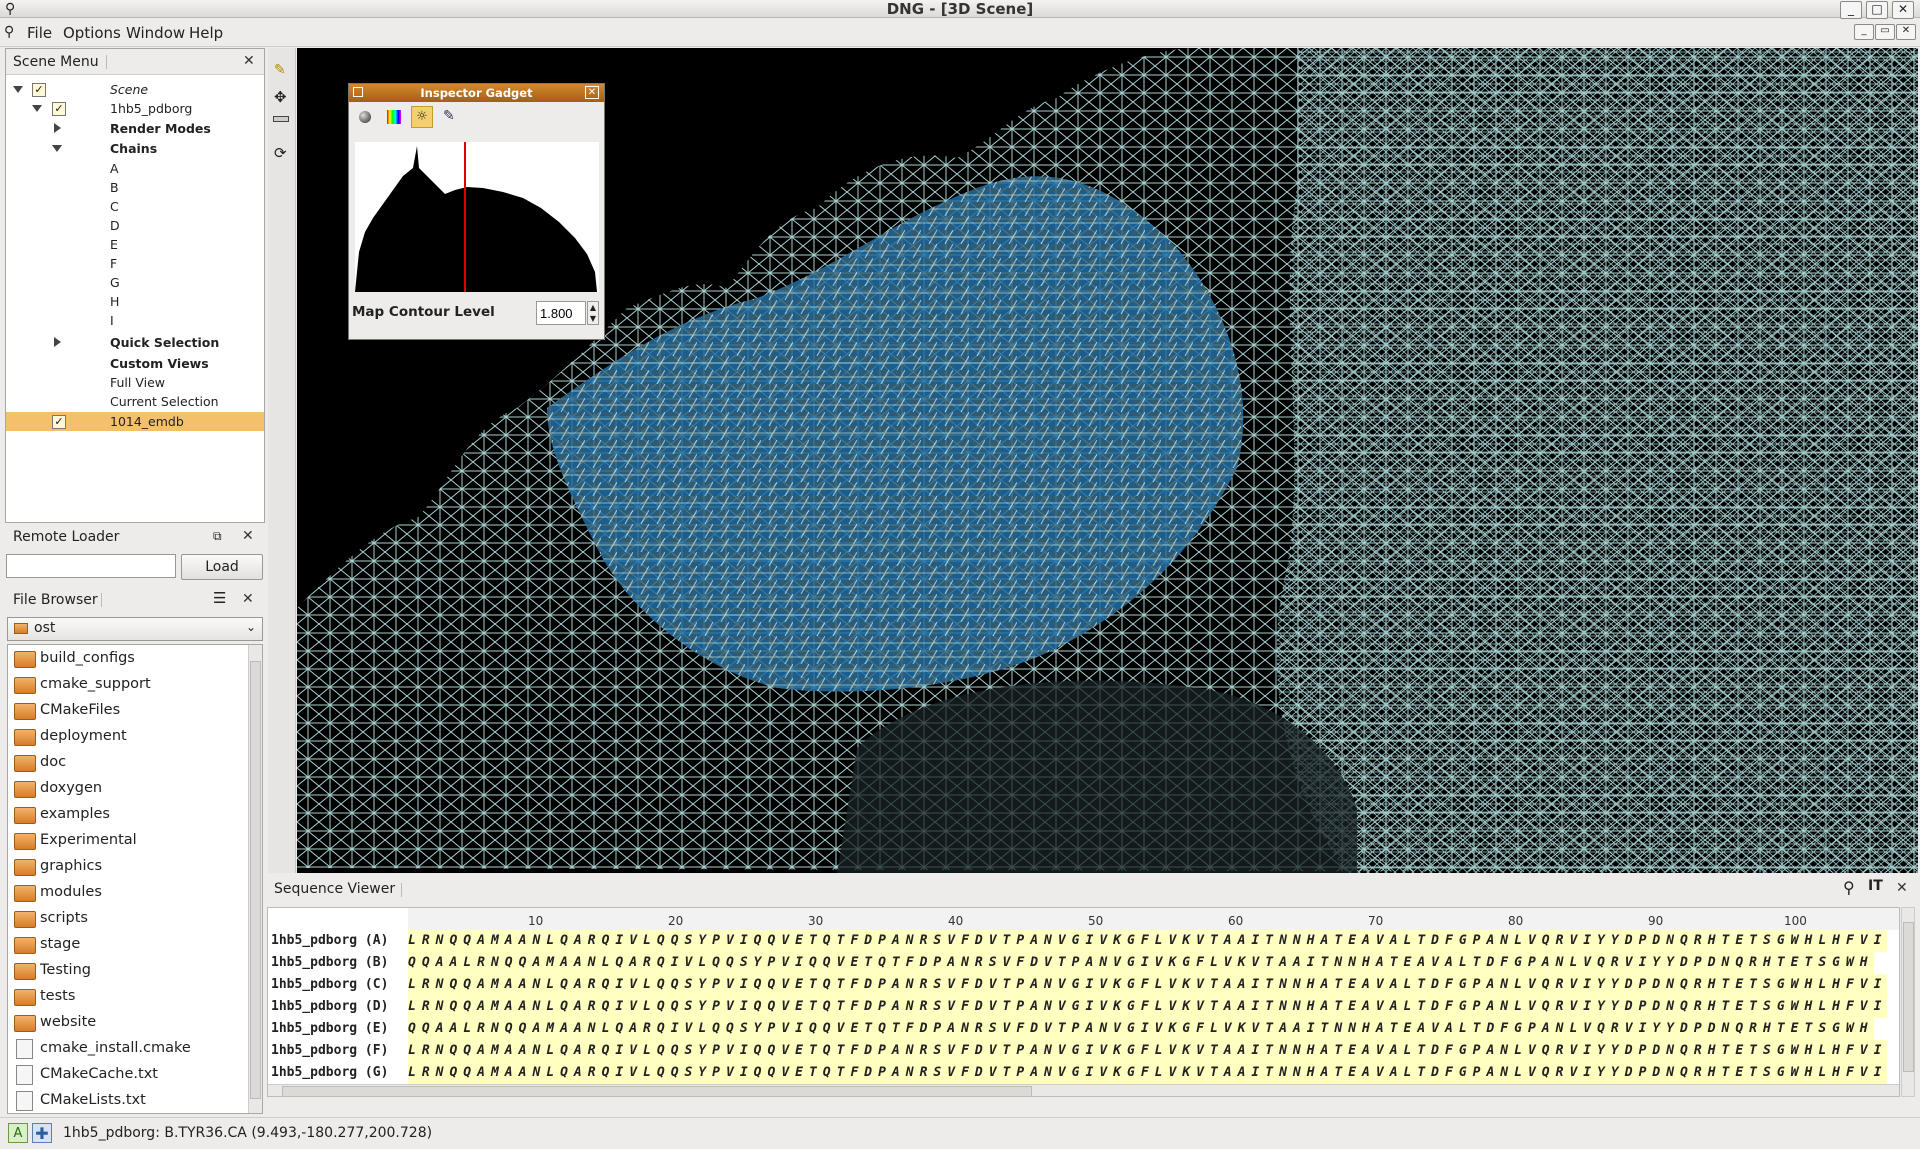 The image size is (1920, 1149). What do you see at coordinates (222, 567) in the screenshot?
I see `load-button: Load` at bounding box center [222, 567].